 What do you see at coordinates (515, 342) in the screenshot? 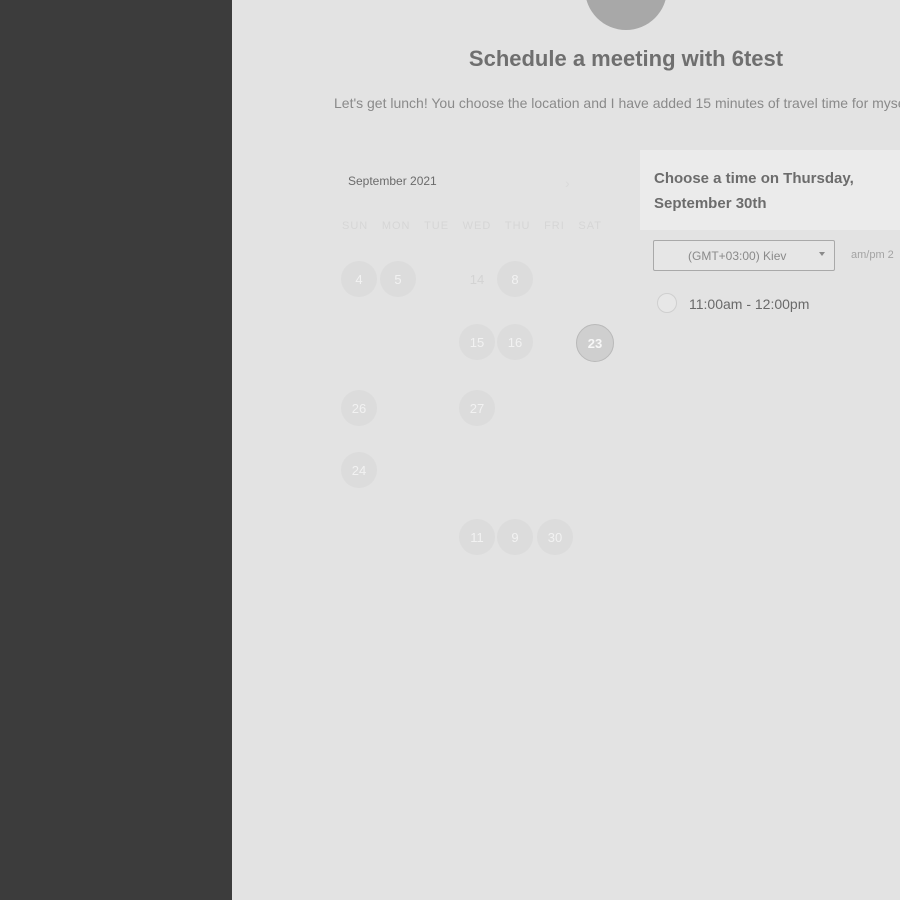
I see `calendar-day: 16` at bounding box center [515, 342].